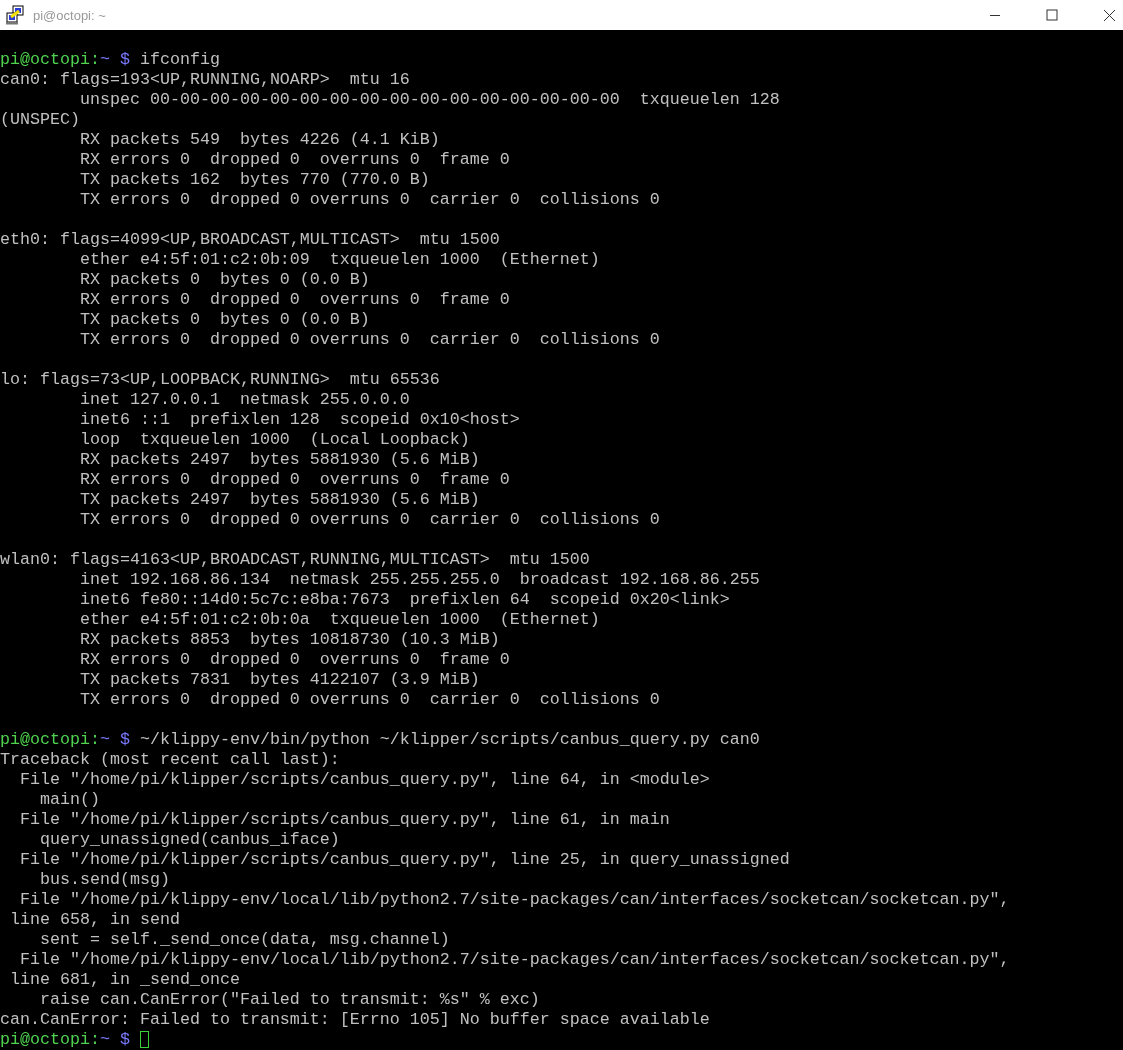 The height and width of the screenshot is (1050, 1123). Describe the element at coordinates (339, 260) in the screenshot. I see `terminal-output-line: ether e4:5f:01:c2:0b:09 txqueuelen 1000 (Ethernet)` at that location.